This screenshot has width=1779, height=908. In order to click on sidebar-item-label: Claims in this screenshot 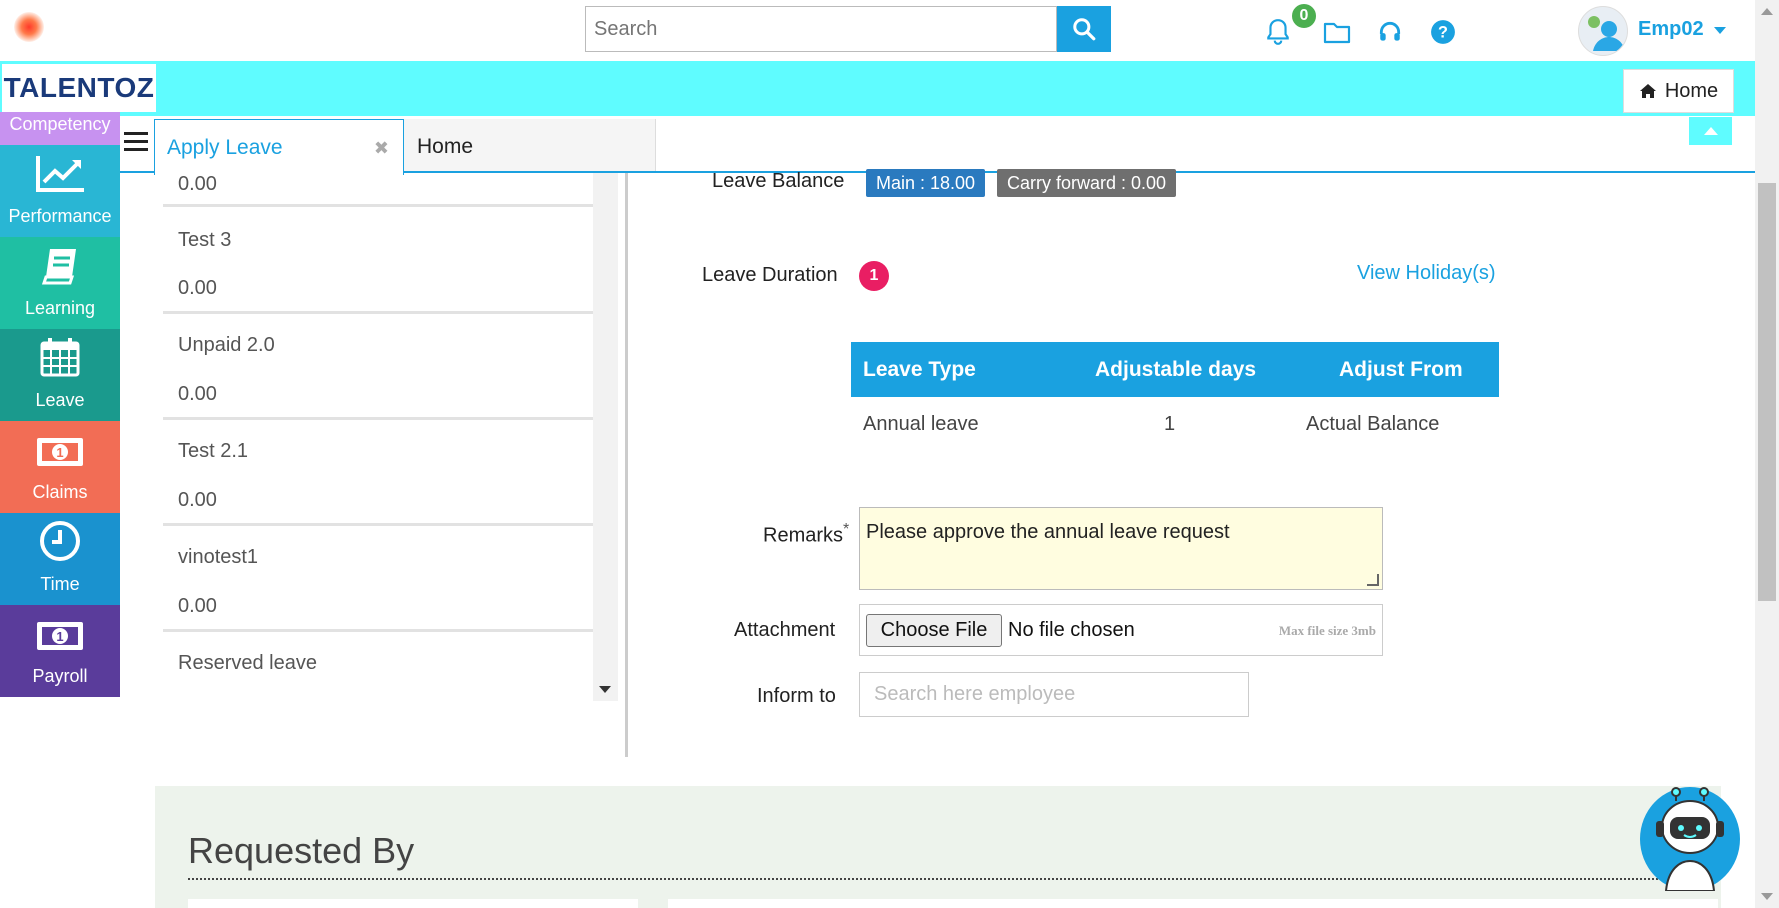, I will do `click(60, 492)`.